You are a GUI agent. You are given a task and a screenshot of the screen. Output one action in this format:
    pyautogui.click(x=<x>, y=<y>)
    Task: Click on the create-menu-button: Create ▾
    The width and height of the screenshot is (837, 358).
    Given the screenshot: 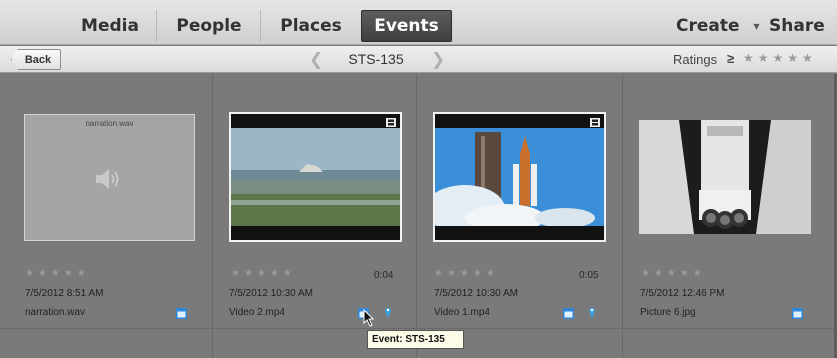 What is the action you would take?
    pyautogui.click(x=718, y=26)
    